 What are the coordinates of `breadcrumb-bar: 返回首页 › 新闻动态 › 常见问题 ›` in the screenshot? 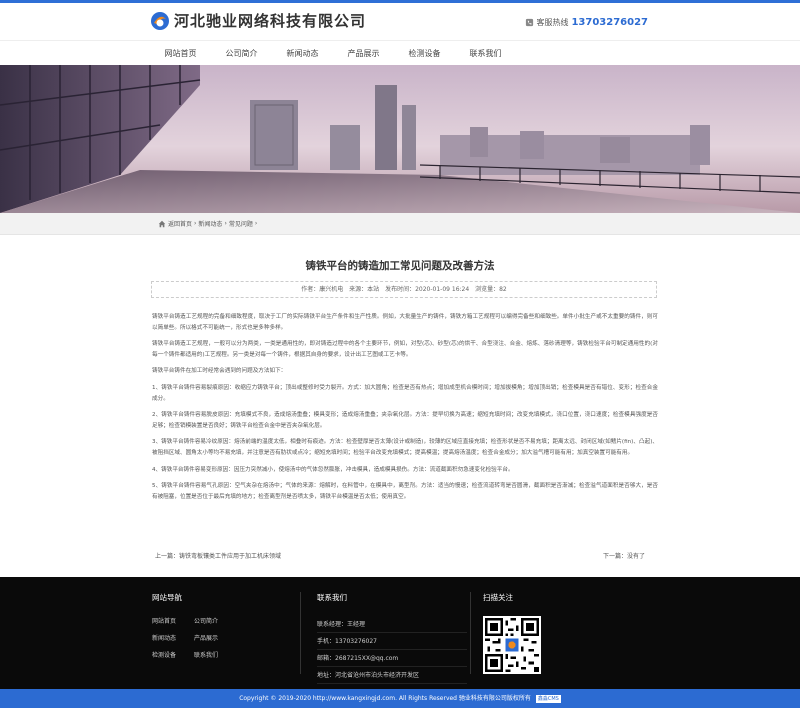 It's located at (400, 224).